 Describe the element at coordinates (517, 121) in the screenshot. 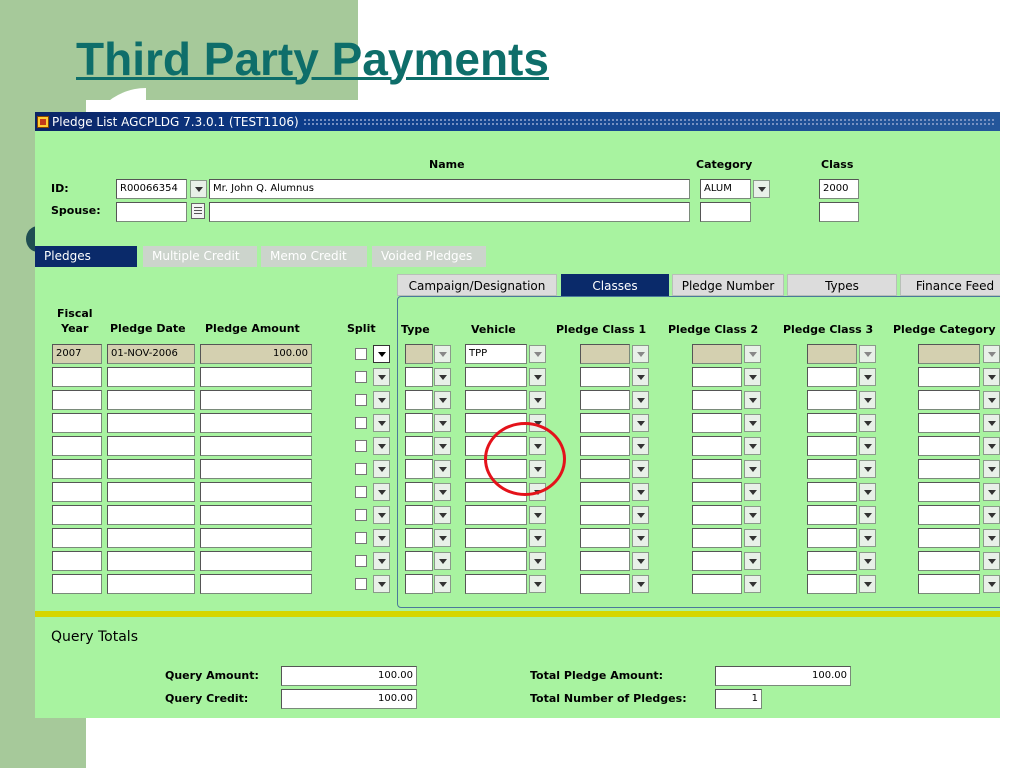

I see `window-titlebar: Pledge List AGCPLDG 7.3.0.1 (TEST1106)` at that location.